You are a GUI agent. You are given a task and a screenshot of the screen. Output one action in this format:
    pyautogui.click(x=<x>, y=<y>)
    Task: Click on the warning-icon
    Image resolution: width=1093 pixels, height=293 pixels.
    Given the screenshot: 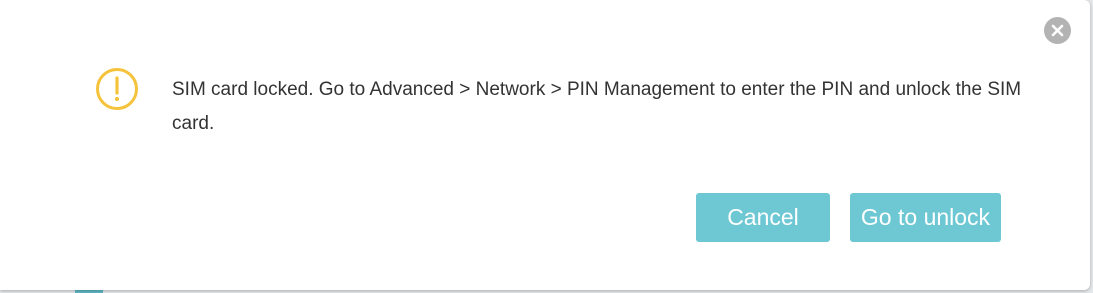 What is the action you would take?
    pyautogui.click(x=117, y=89)
    